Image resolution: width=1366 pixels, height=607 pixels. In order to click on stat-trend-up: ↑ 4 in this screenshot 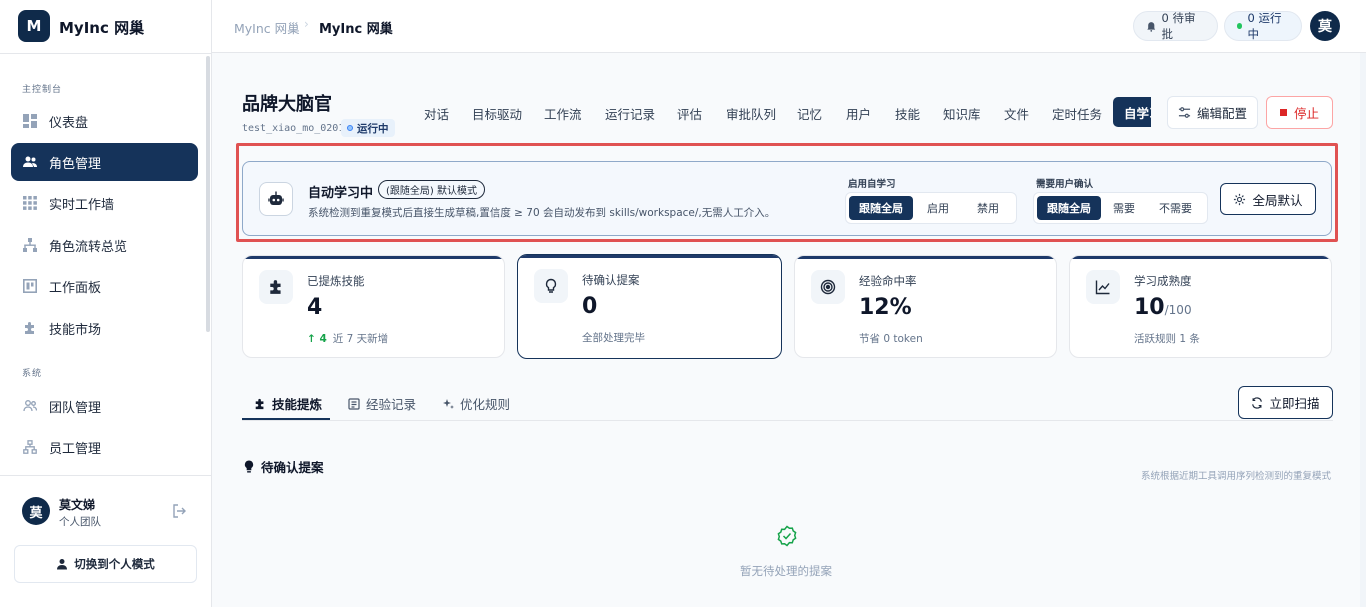, I will do `click(317, 339)`.